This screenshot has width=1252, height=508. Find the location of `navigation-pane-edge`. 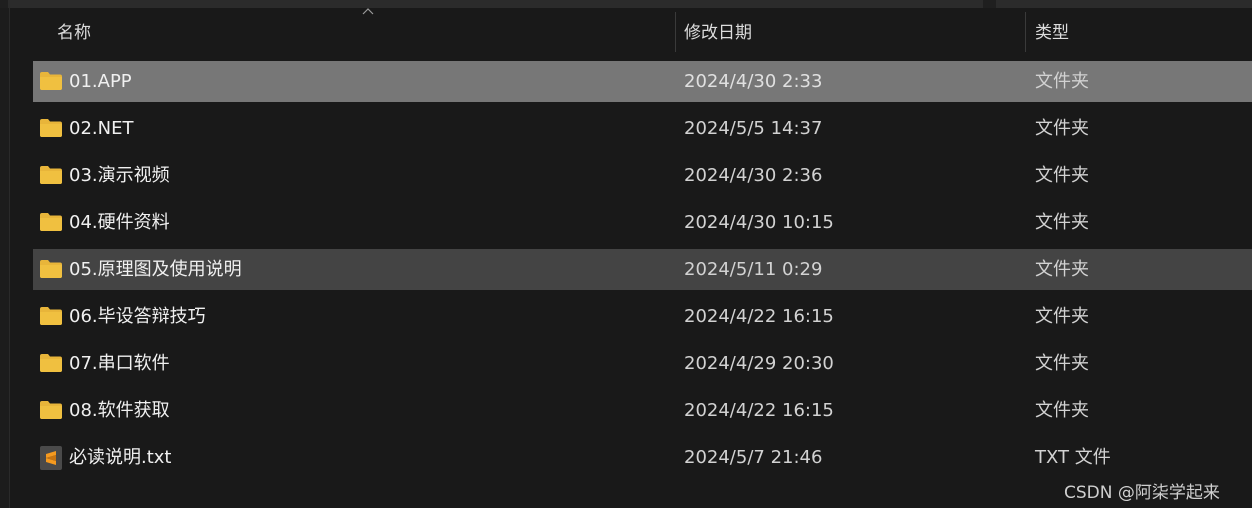

navigation-pane-edge is located at coordinates (5, 258).